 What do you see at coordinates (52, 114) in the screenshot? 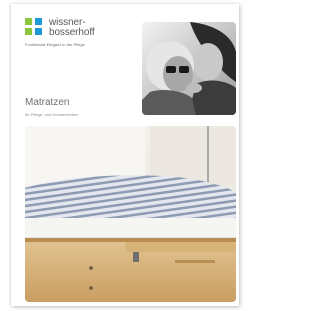
I see `cover-subtitle: für Pflege- und Krankenbetten` at bounding box center [52, 114].